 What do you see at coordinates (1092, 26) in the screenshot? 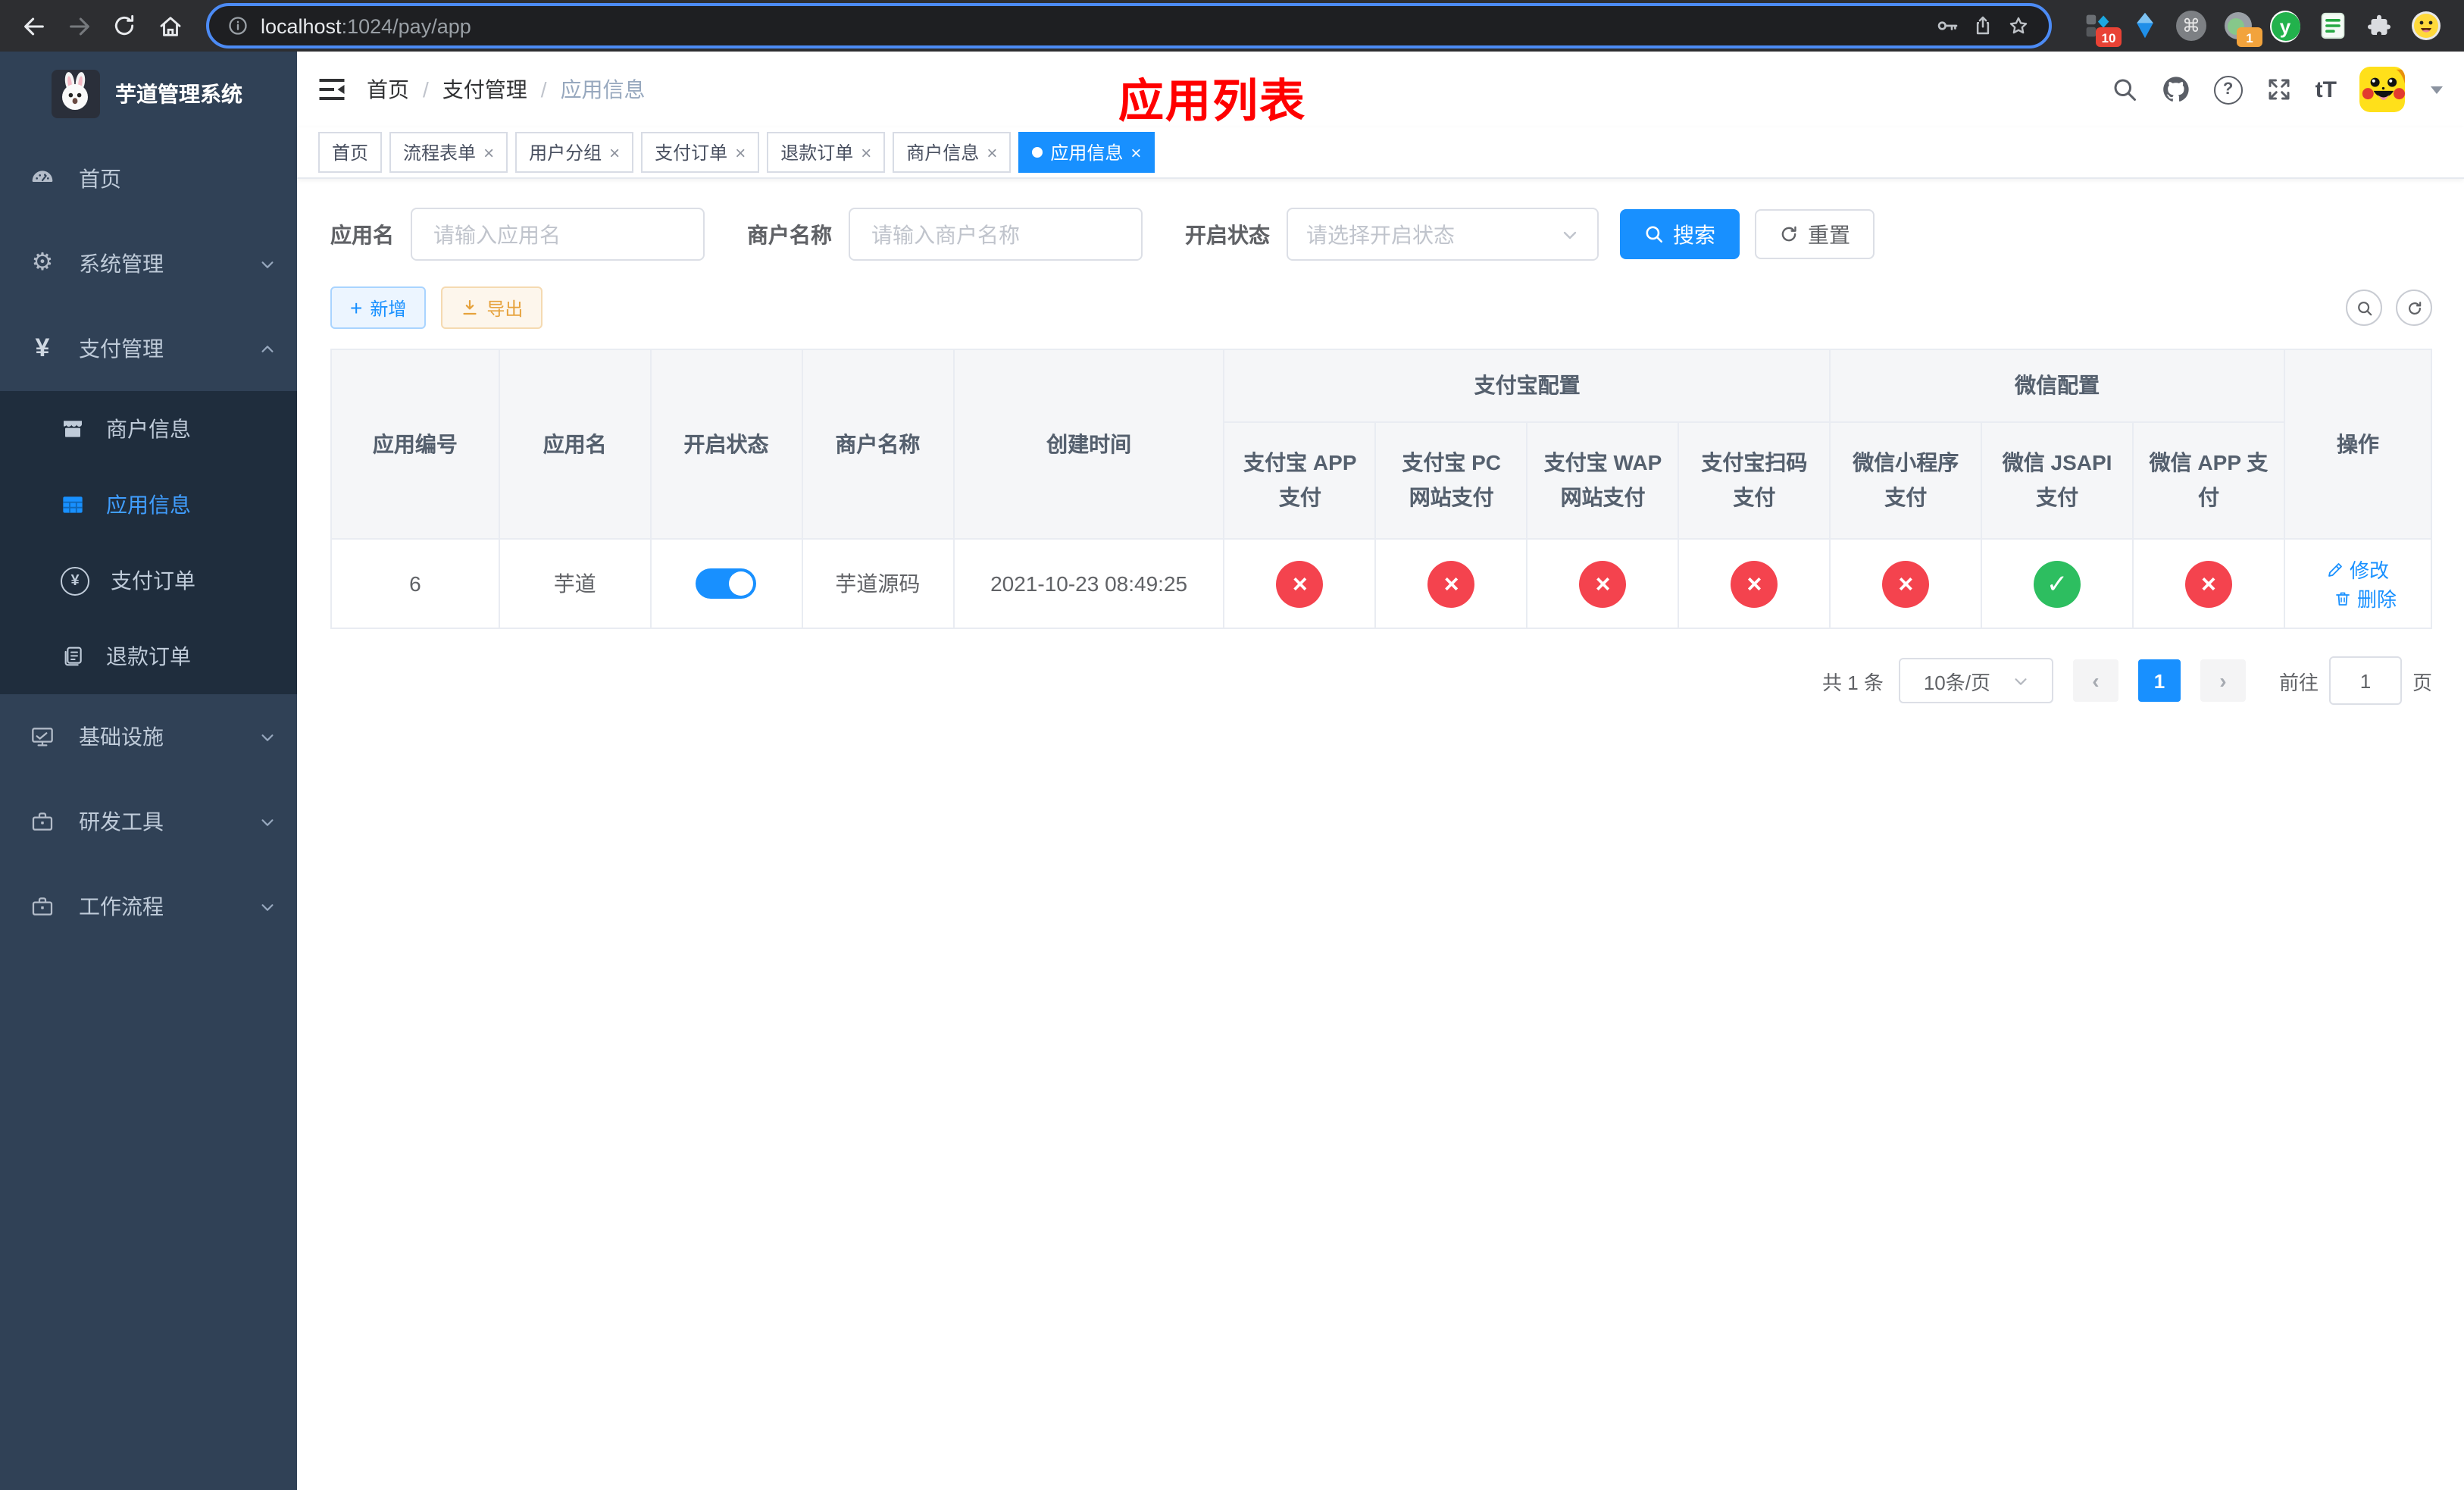
I see `url-text: localhost:1024/pay/app` at bounding box center [1092, 26].